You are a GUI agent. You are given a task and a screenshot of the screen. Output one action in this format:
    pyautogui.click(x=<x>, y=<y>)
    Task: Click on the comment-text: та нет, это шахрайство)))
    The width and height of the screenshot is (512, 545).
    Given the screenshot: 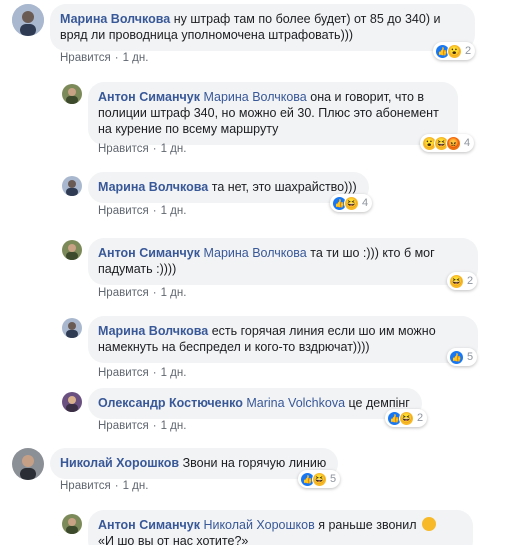 What is the action you would take?
    pyautogui.click(x=284, y=187)
    